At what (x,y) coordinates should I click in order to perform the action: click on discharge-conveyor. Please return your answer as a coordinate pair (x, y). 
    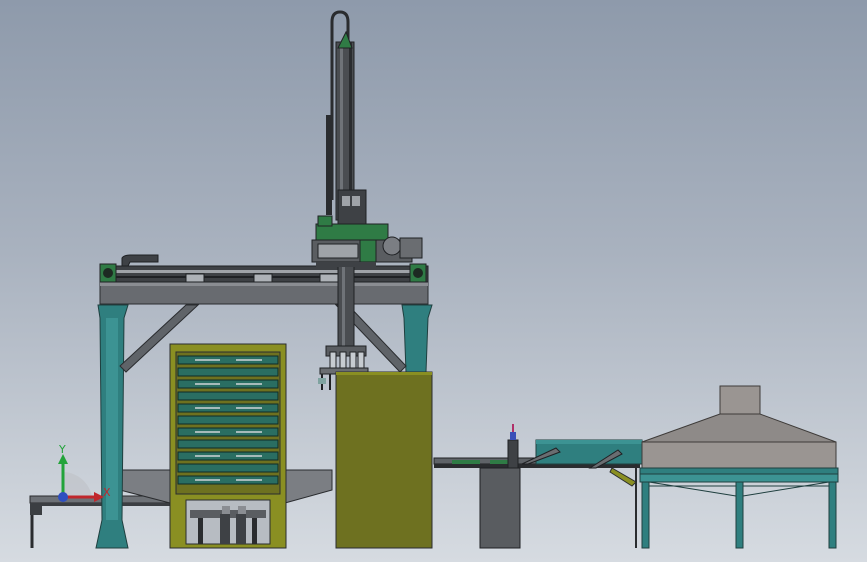
    Looking at the image, I should click on (538, 486).